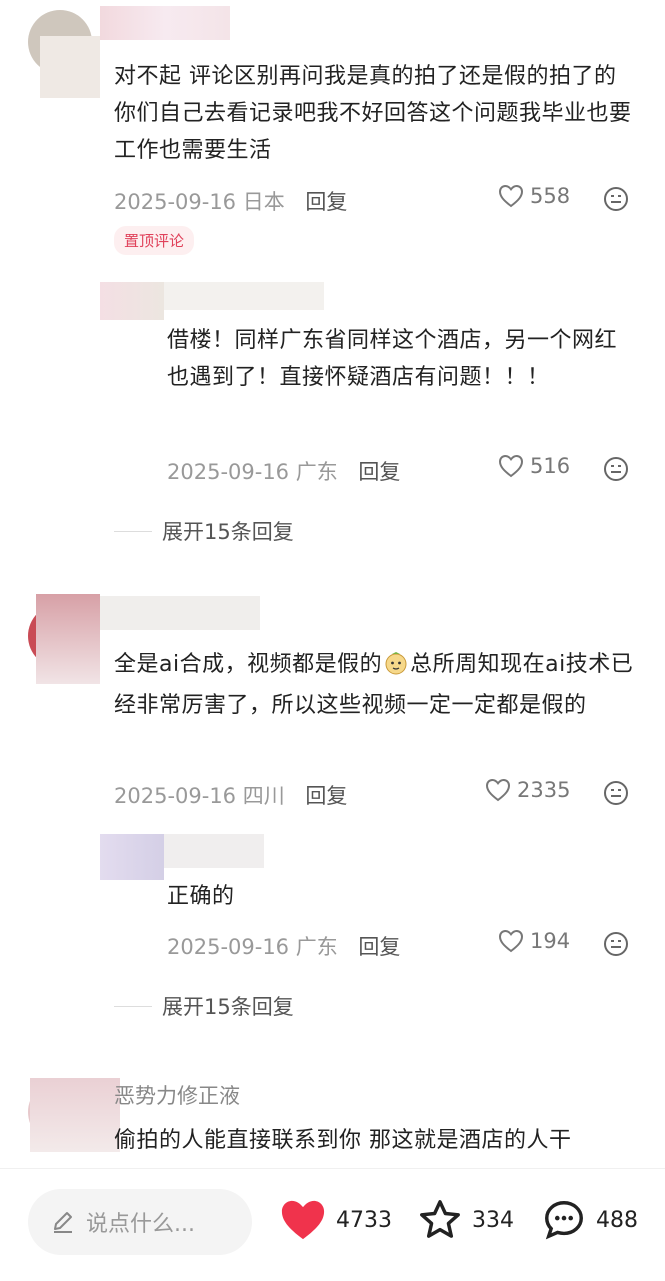  I want to click on comment-meta: 2025-09-16 日本 回复, so click(230, 201).